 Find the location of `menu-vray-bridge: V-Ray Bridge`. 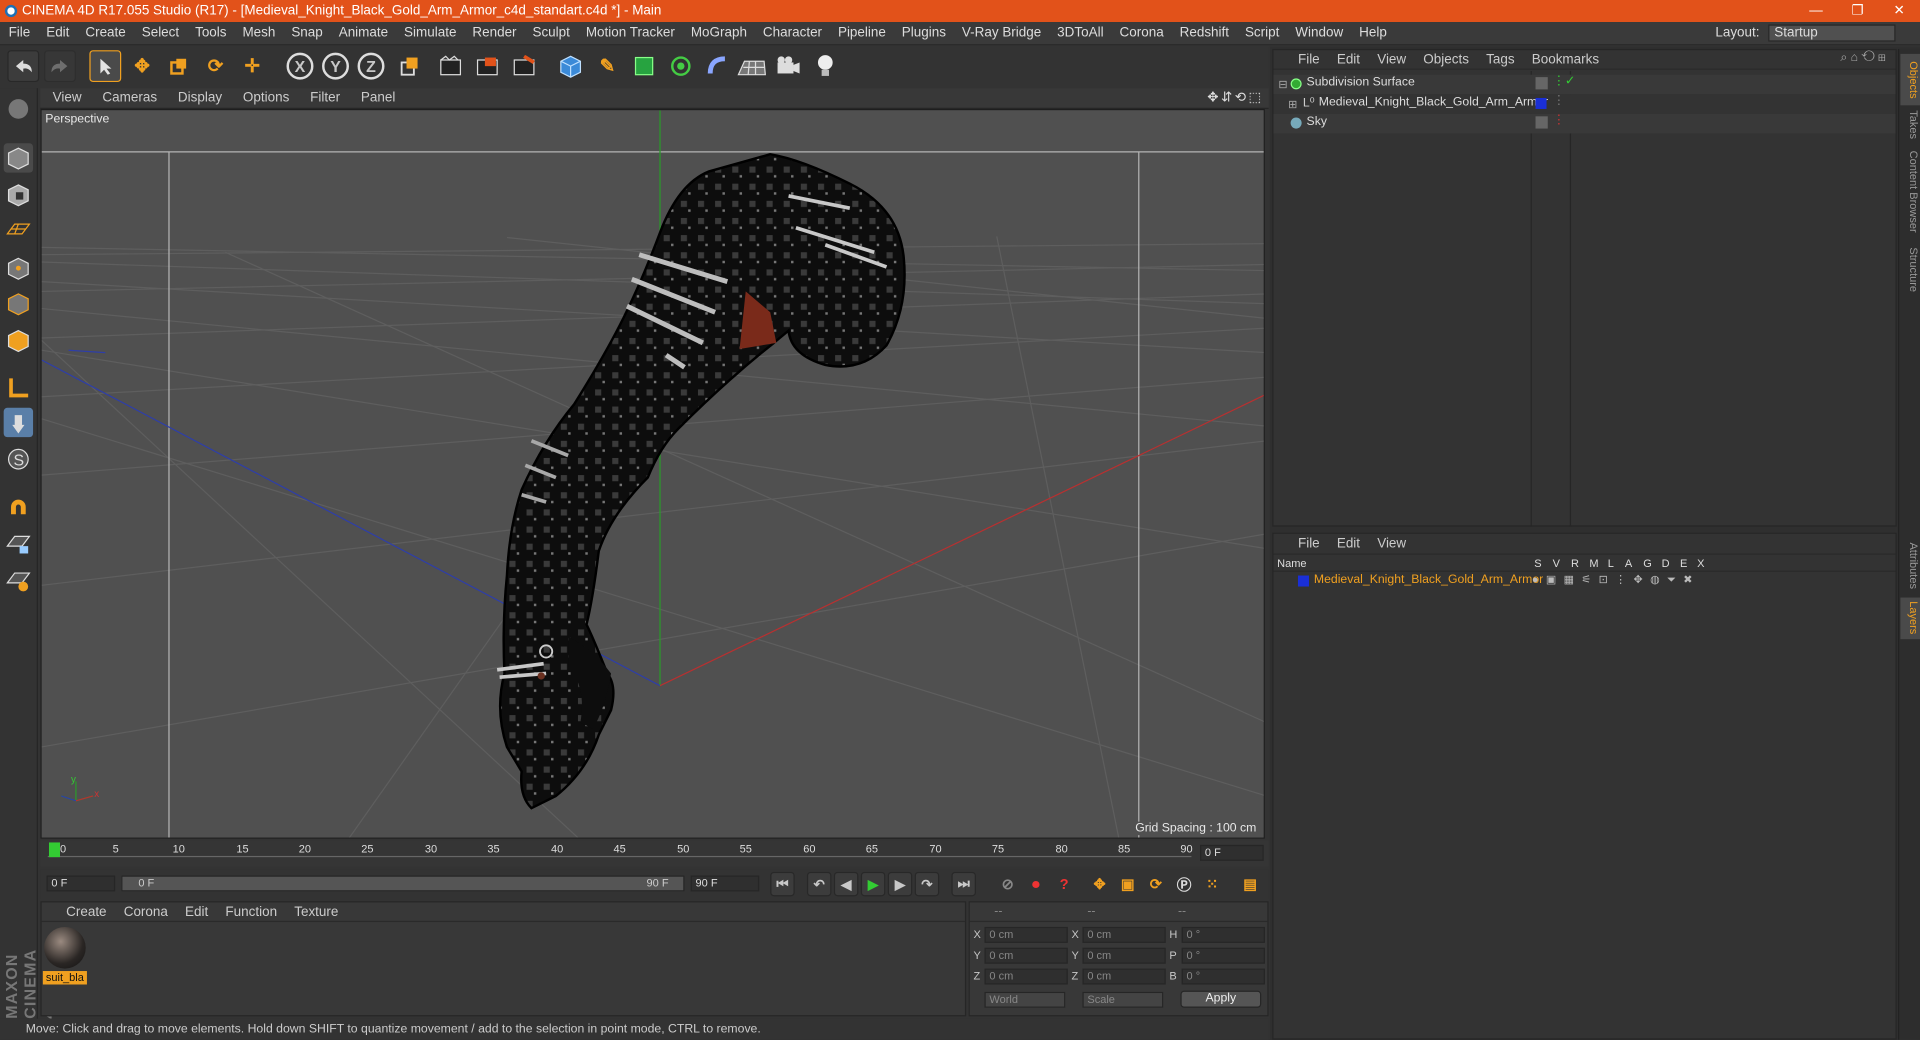

menu-vray-bridge: V-Ray Bridge is located at coordinates (1000, 33).